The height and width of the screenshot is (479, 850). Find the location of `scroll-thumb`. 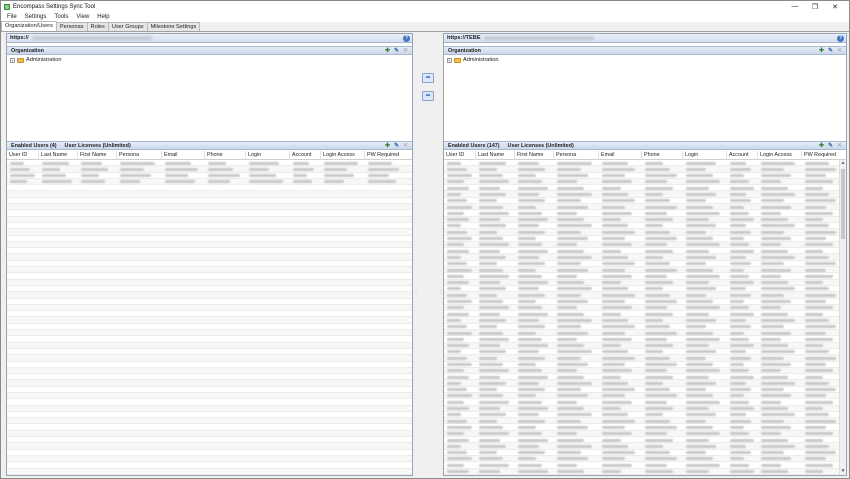

scroll-thumb is located at coordinates (843, 204).